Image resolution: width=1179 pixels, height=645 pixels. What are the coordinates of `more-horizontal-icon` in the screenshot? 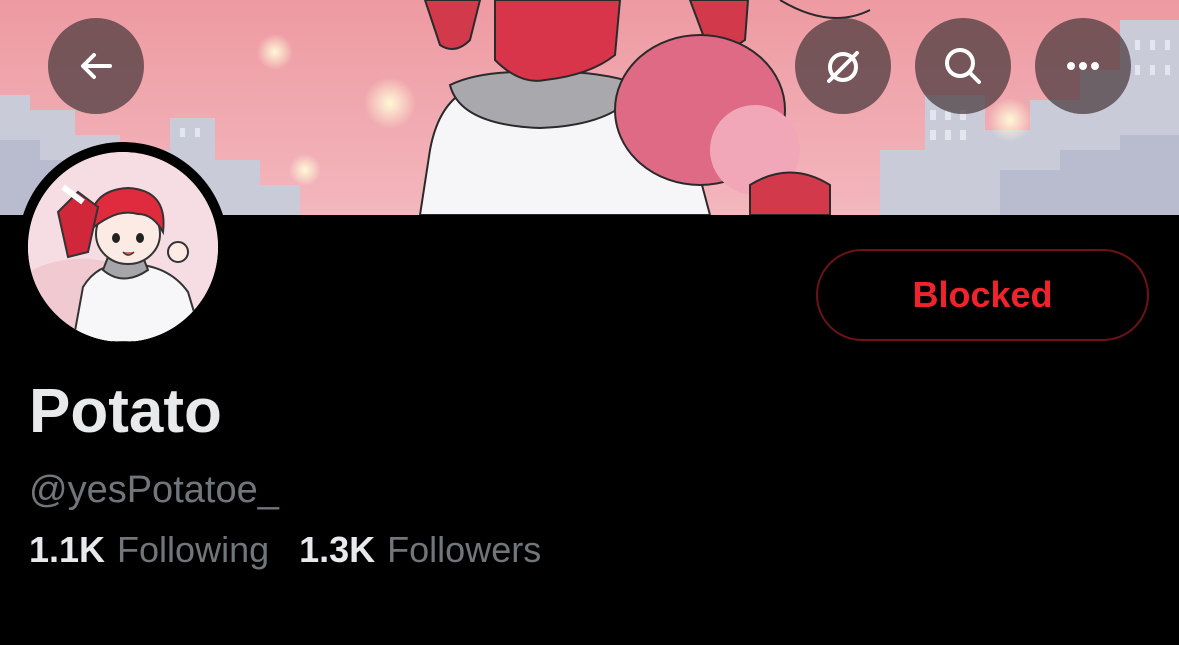 It's located at (1083, 66).